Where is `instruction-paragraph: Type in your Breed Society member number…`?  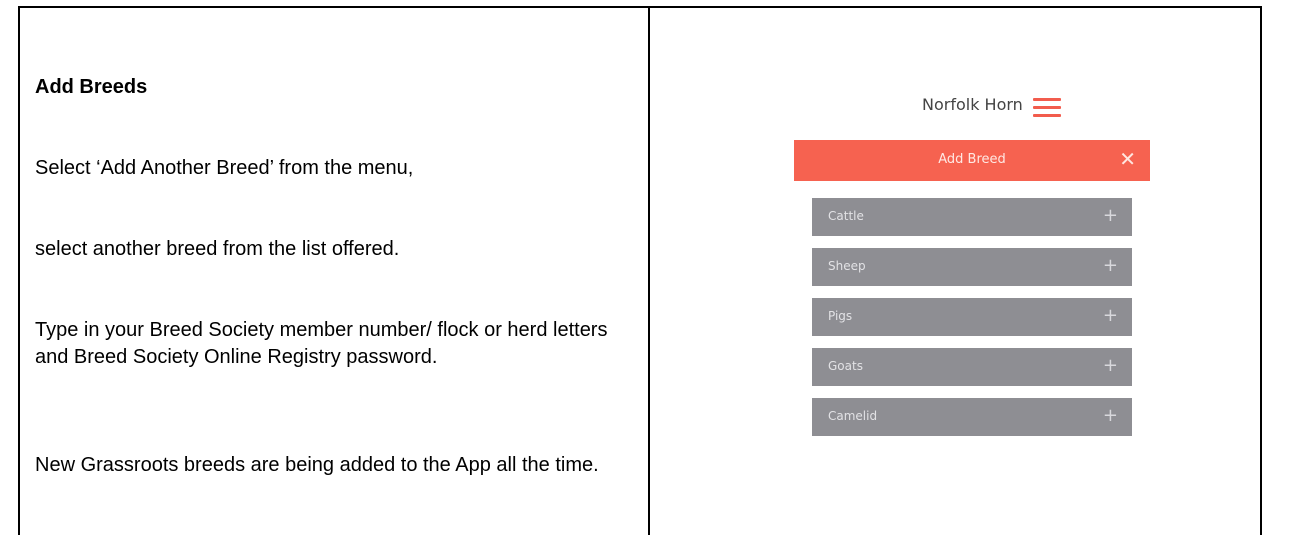
instruction-paragraph: Type in your Breed Society member number… is located at coordinates (321, 343).